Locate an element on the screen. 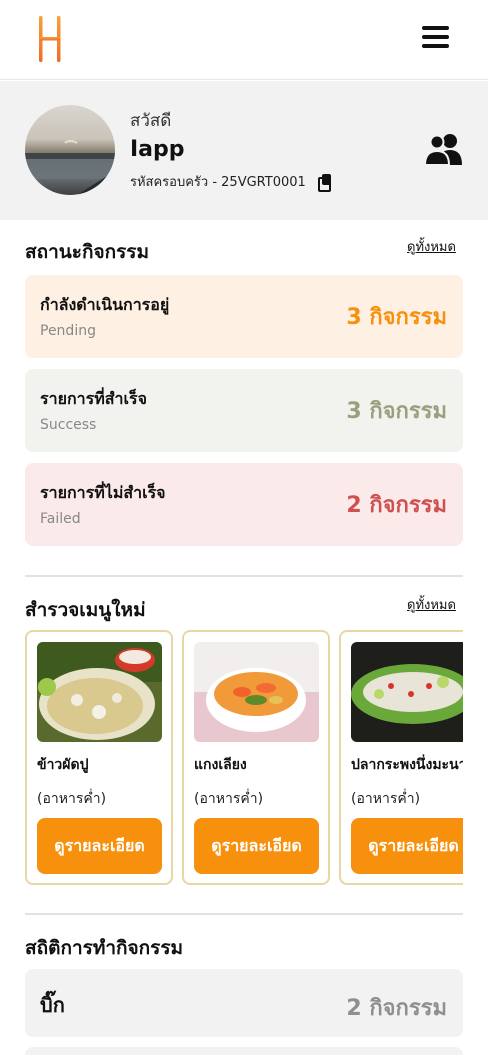 This screenshot has height=1055, width=488. h-logo-icon is located at coordinates (50, 39).